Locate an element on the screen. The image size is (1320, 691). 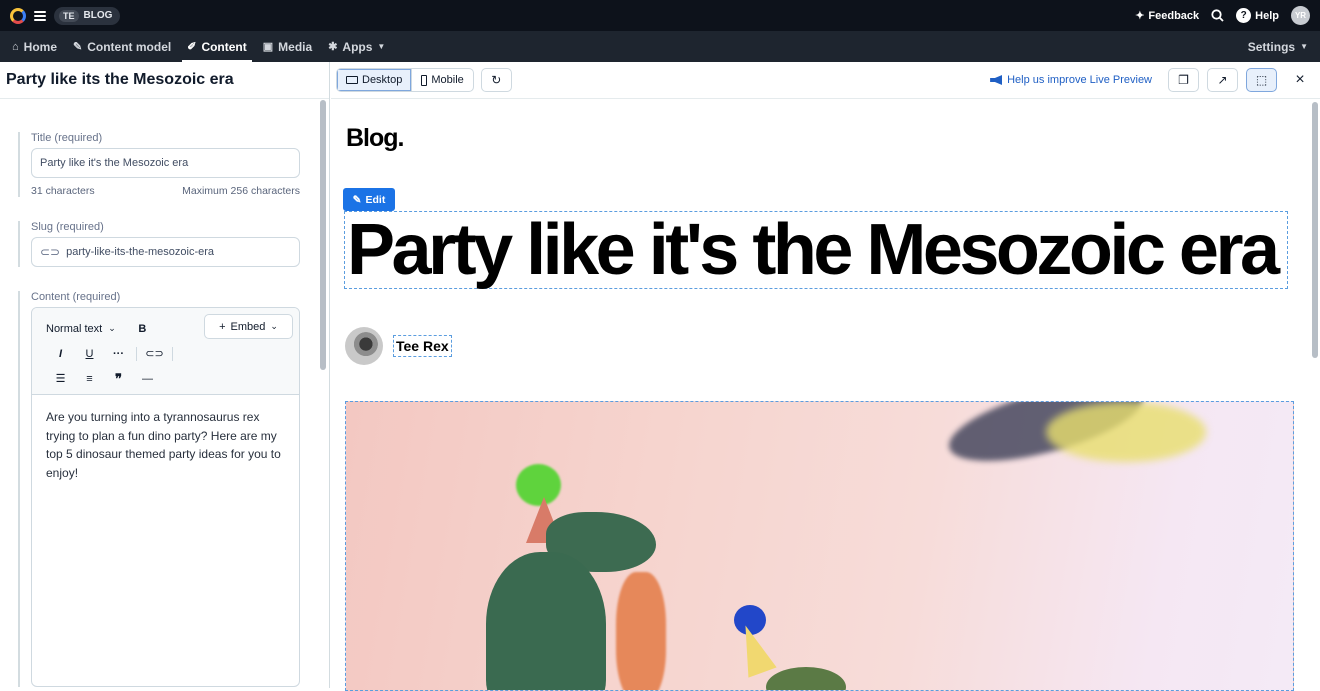
user-avatar: YR is located at coordinates (1300, 15).